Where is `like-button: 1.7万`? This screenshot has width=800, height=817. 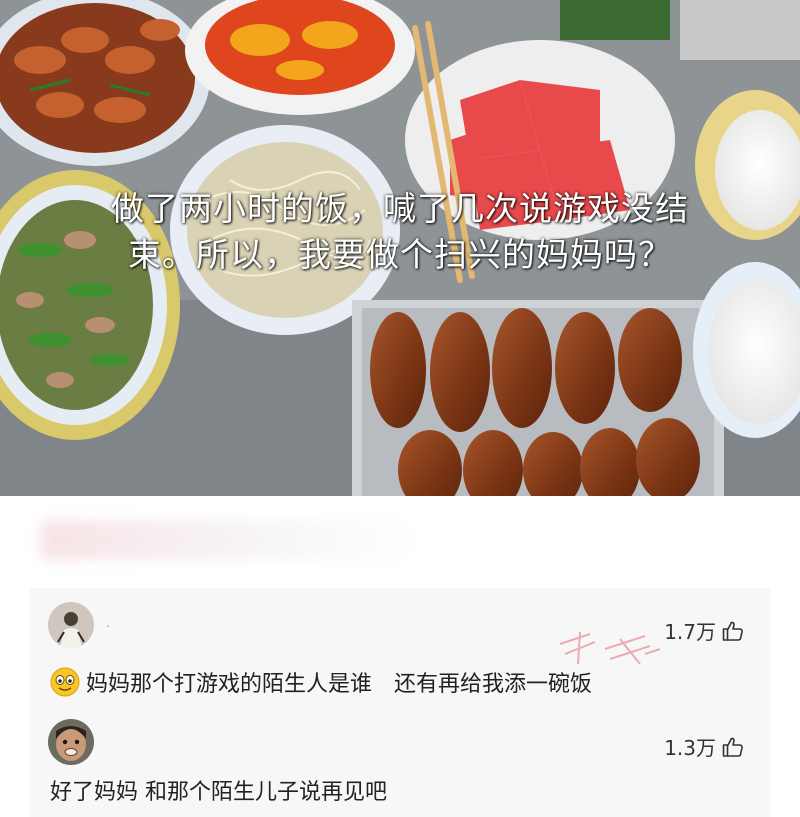 like-button: 1.7万 is located at coordinates (704, 630).